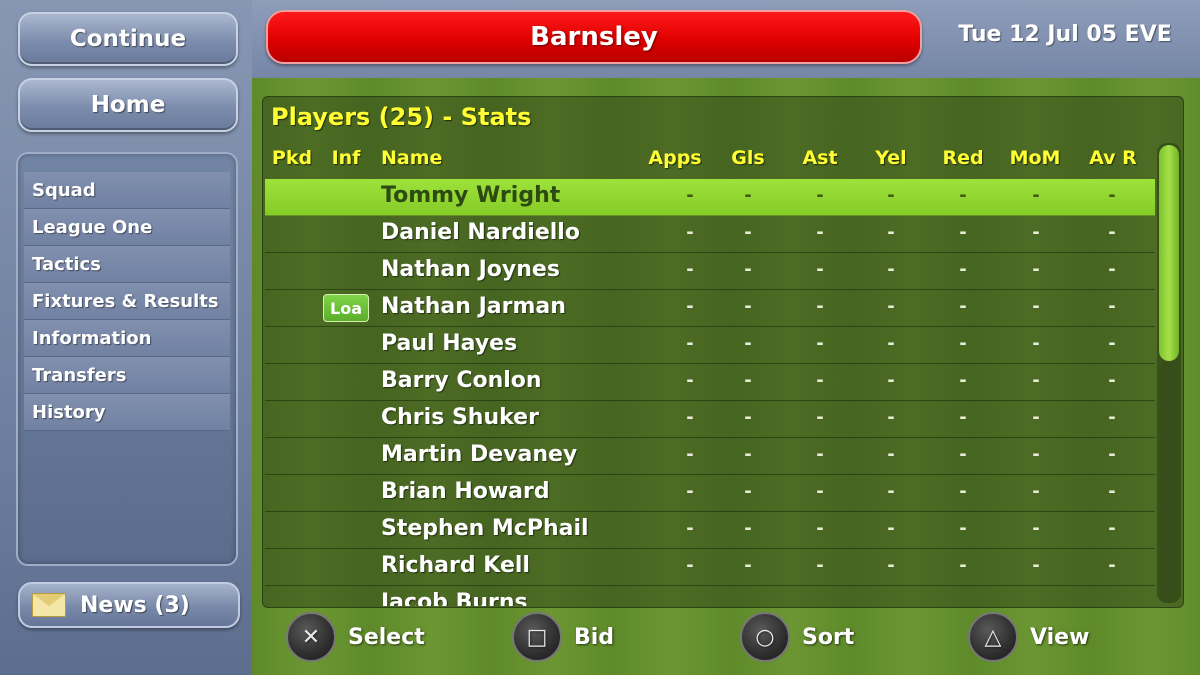 The width and height of the screenshot is (1200, 675). I want to click on circle-button-icon: ○, so click(765, 637).